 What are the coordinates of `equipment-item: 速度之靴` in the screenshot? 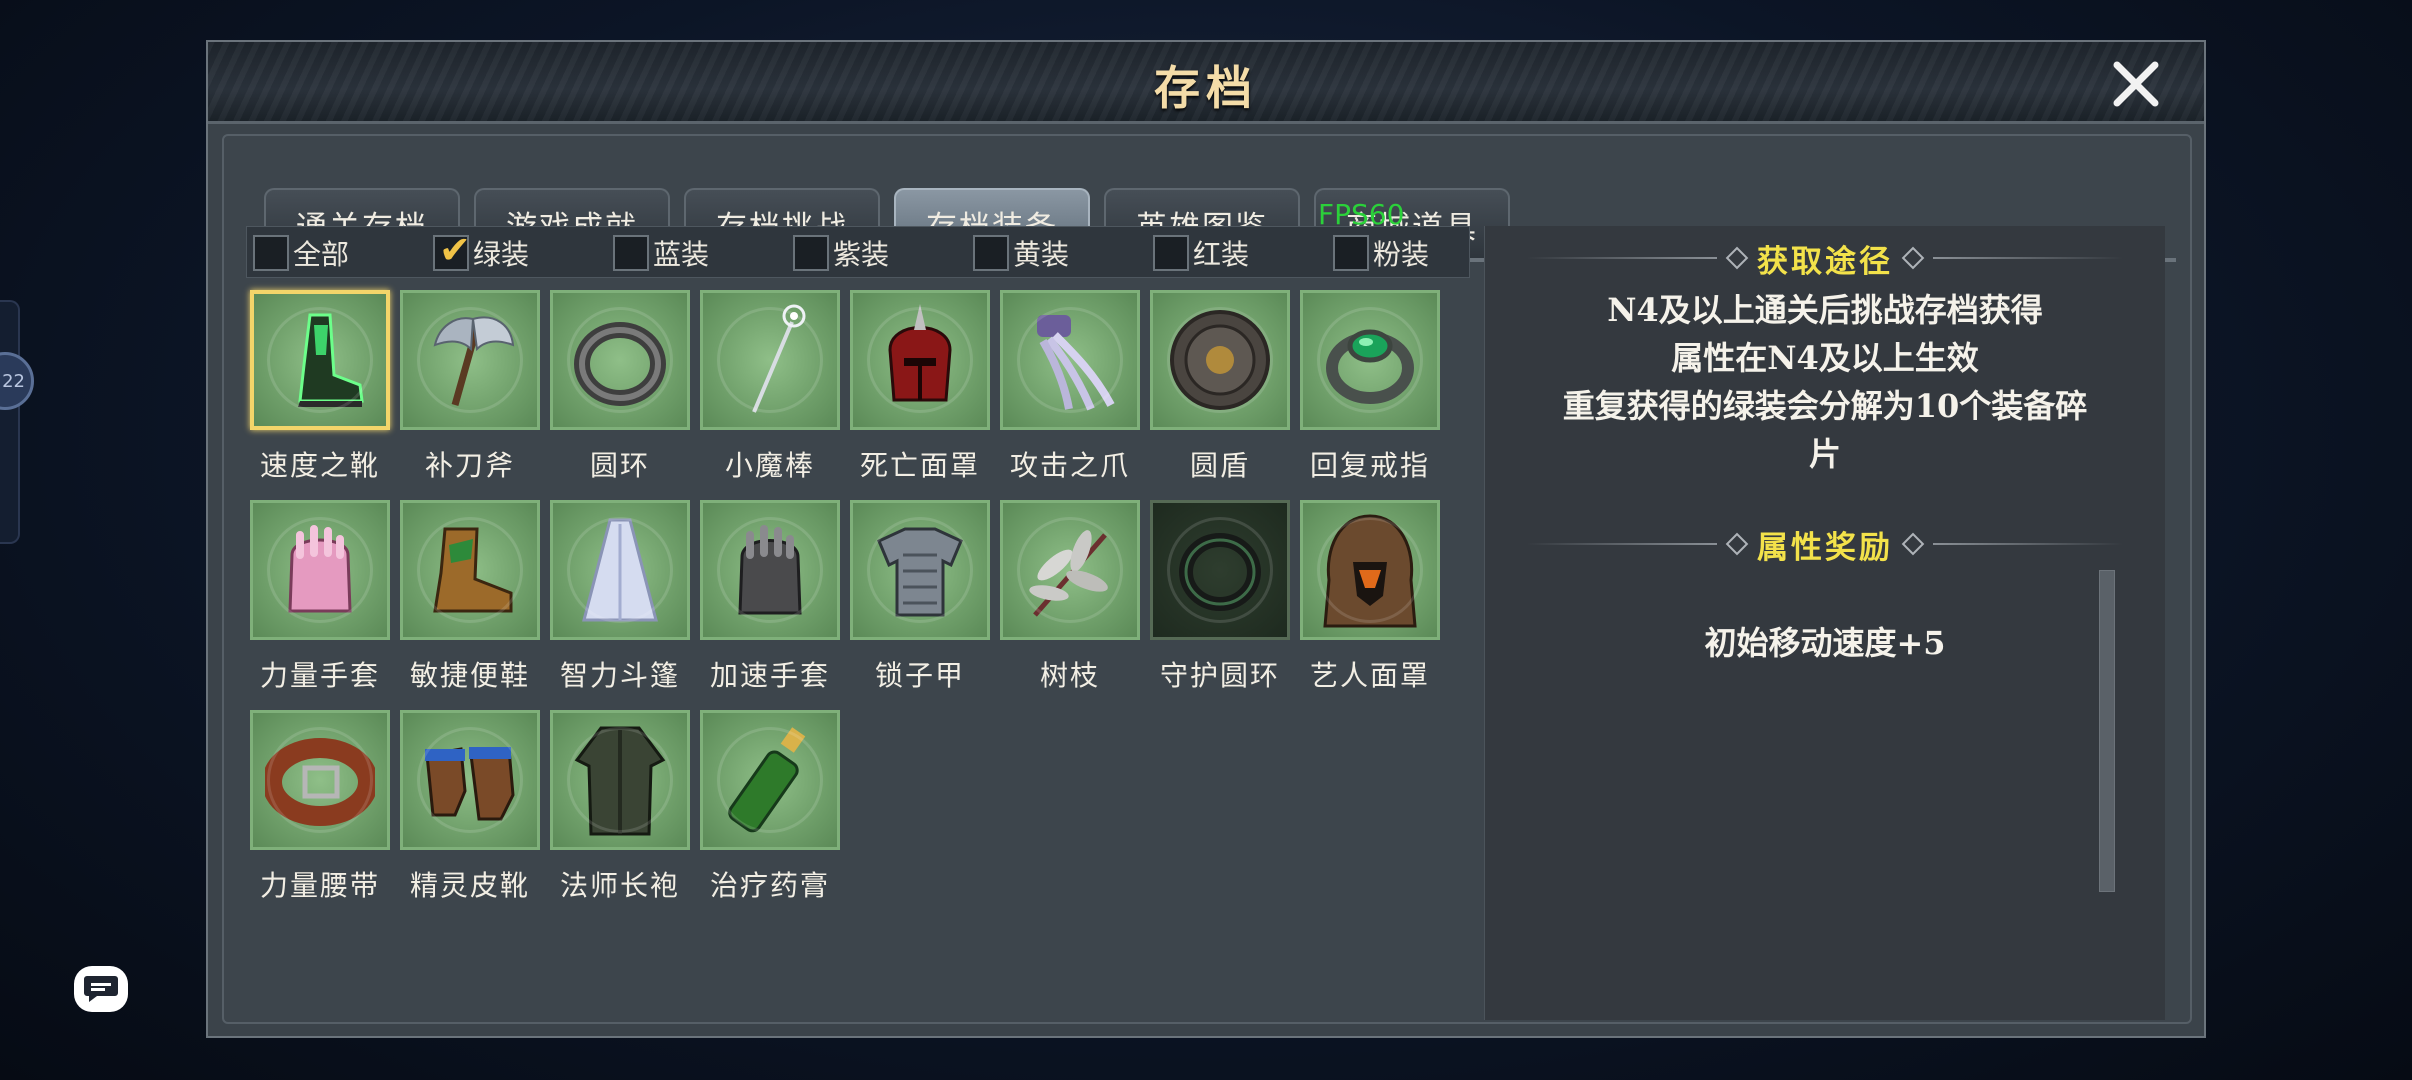 It's located at (320, 387).